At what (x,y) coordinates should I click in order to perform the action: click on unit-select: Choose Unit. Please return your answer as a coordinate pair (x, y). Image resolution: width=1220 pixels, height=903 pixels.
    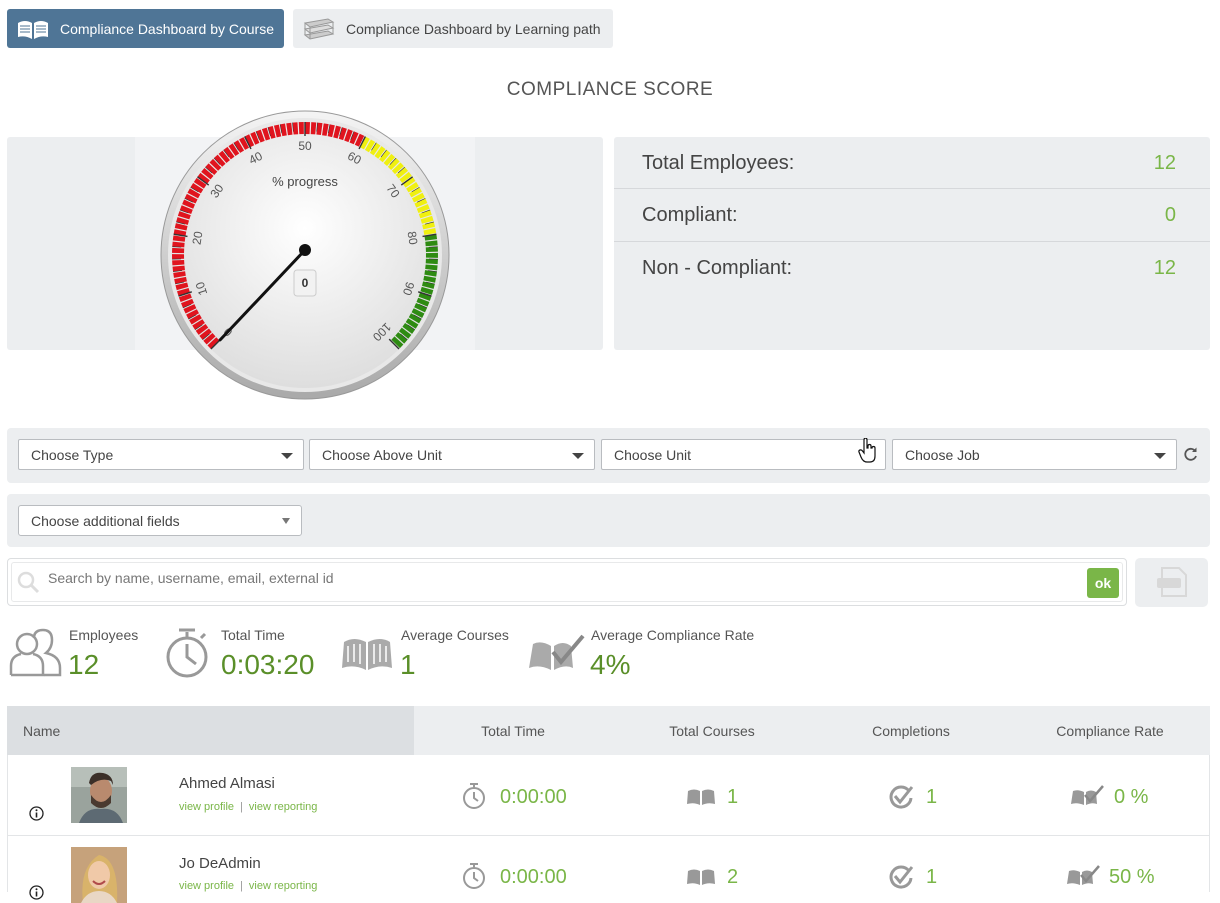
    Looking at the image, I should click on (743, 454).